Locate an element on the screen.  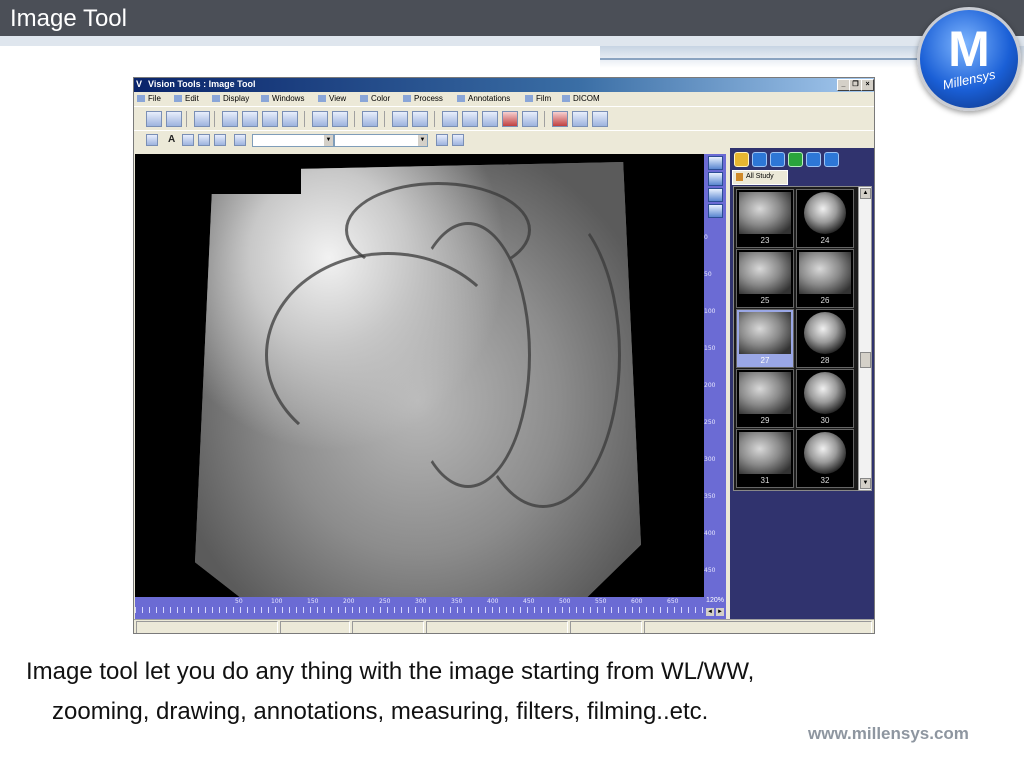
overlay-info-box is located at coordinates (218, 174).